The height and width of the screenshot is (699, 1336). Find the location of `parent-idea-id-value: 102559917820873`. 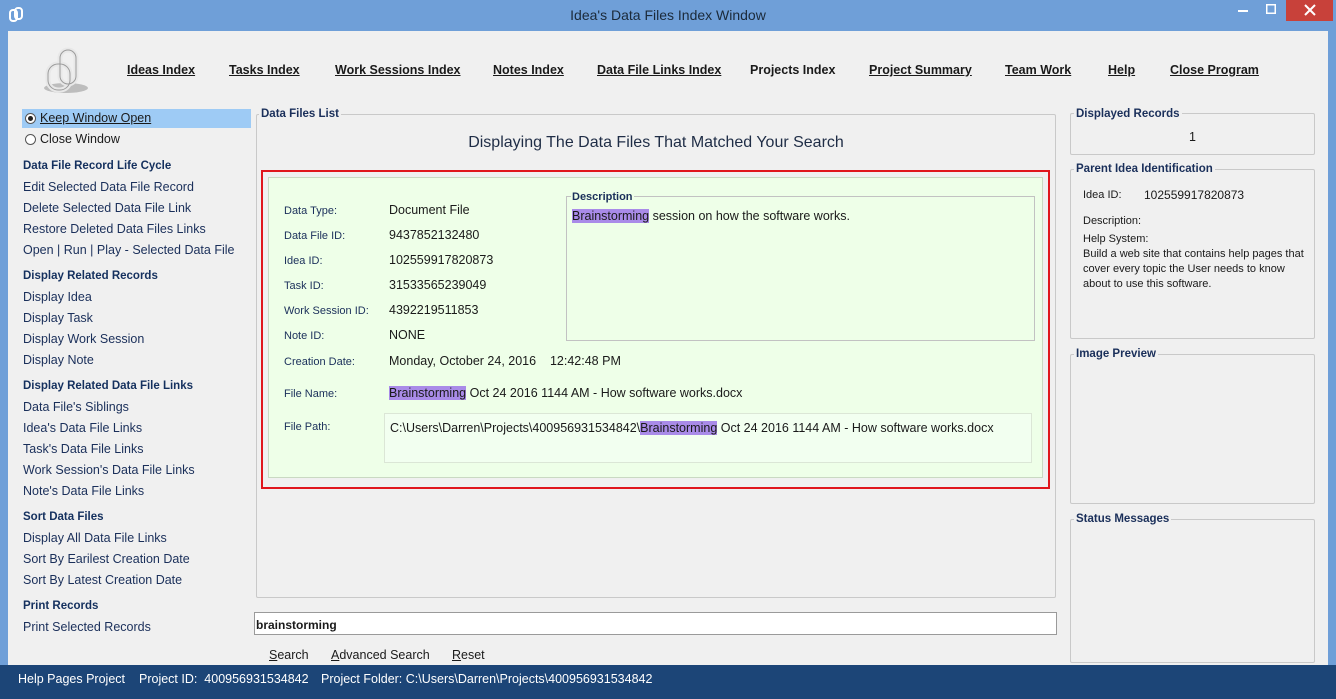

parent-idea-id-value: 102559917820873 is located at coordinates (1194, 195).